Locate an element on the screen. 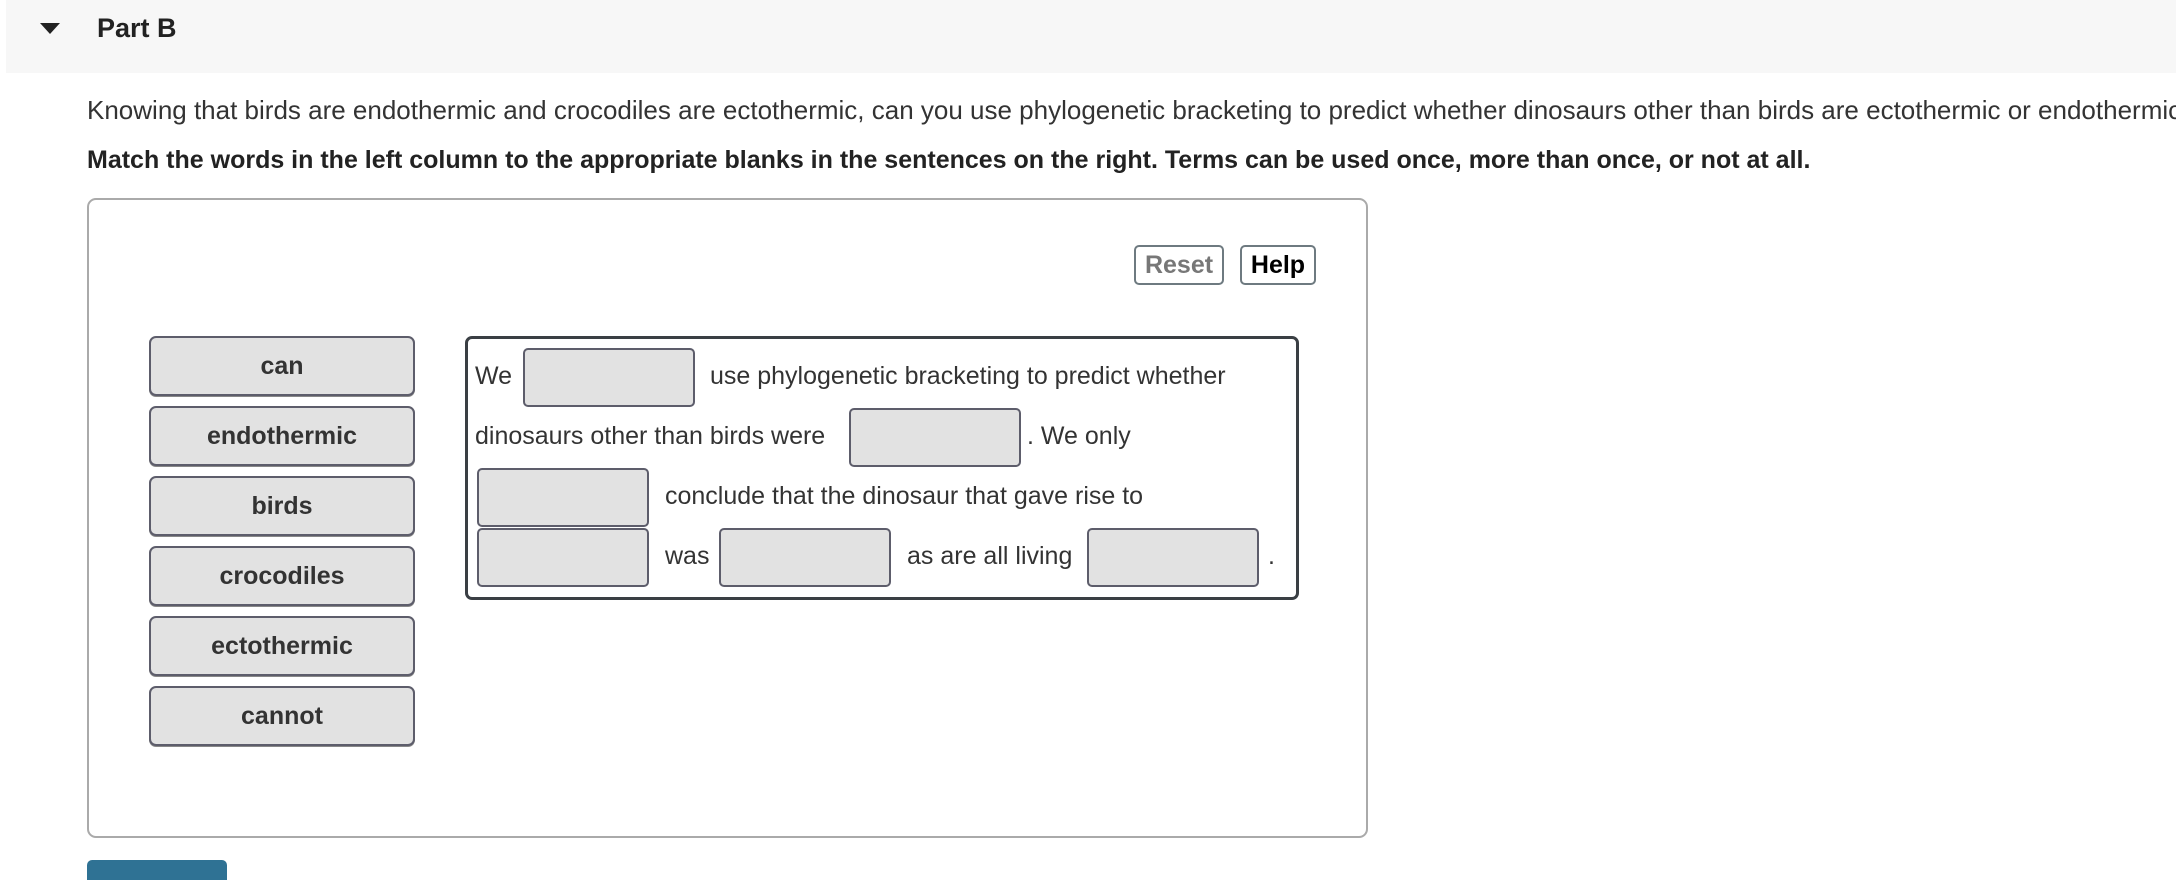 This screenshot has height=880, width=2176. reset-button: Reset is located at coordinates (1179, 265).